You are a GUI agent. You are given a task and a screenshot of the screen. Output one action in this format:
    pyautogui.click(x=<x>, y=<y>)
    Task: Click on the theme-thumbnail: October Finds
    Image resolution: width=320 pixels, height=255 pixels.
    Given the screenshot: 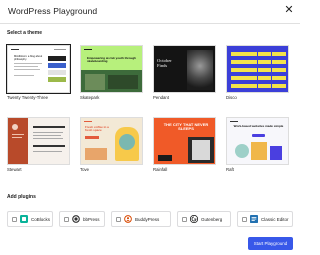 What is the action you would take?
    pyautogui.click(x=184, y=69)
    